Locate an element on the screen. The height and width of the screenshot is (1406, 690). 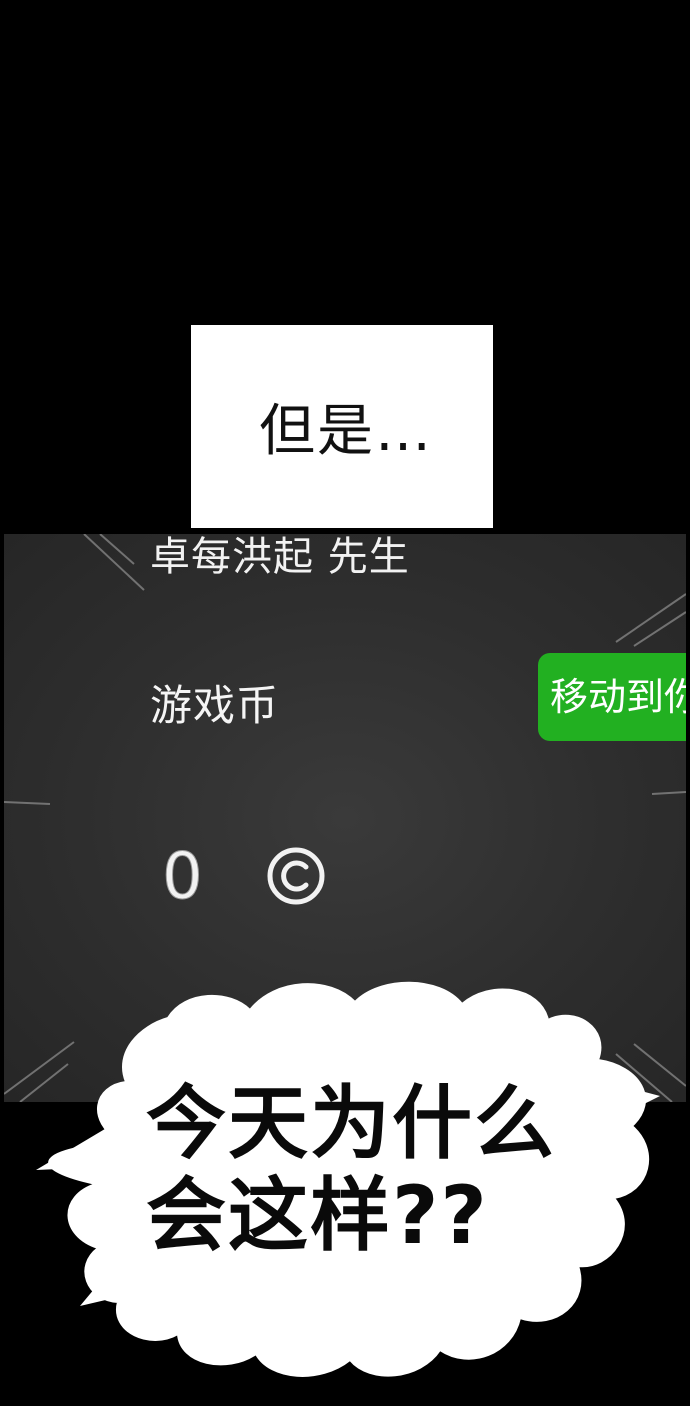
shout-text: 今天为什么 会这样?? is located at coordinates (361, 1170).